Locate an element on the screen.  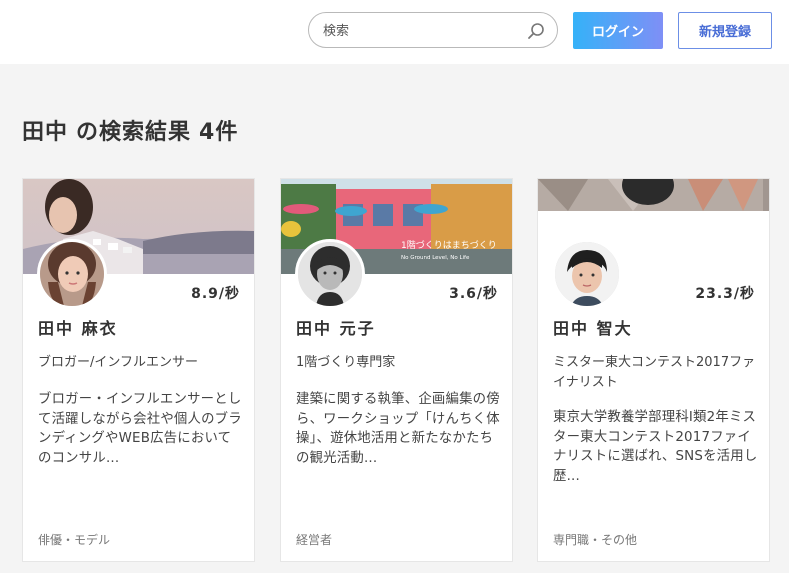
profile-name: 田中 元子 is located at coordinates (336, 327).